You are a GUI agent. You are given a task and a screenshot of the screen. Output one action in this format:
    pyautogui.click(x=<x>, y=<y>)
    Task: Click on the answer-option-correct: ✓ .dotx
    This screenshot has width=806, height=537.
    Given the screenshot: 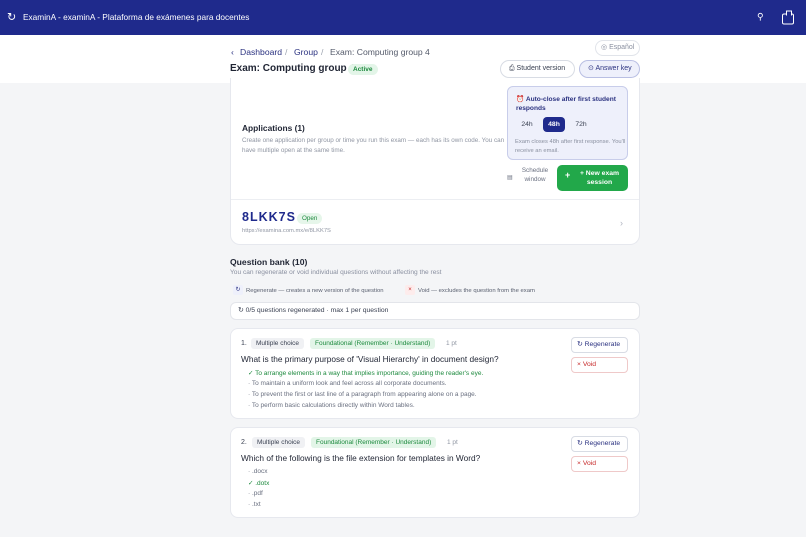 What is the action you would take?
    pyautogui.click(x=259, y=483)
    